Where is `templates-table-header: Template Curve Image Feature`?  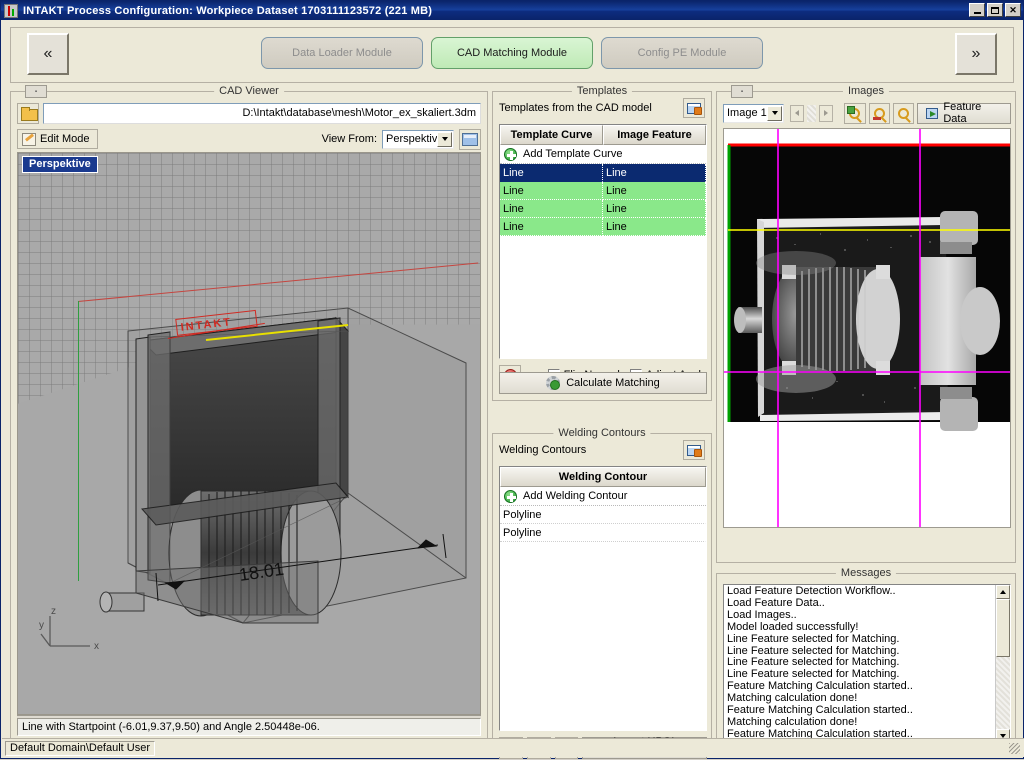 templates-table-header: Template Curve Image Feature is located at coordinates (603, 135).